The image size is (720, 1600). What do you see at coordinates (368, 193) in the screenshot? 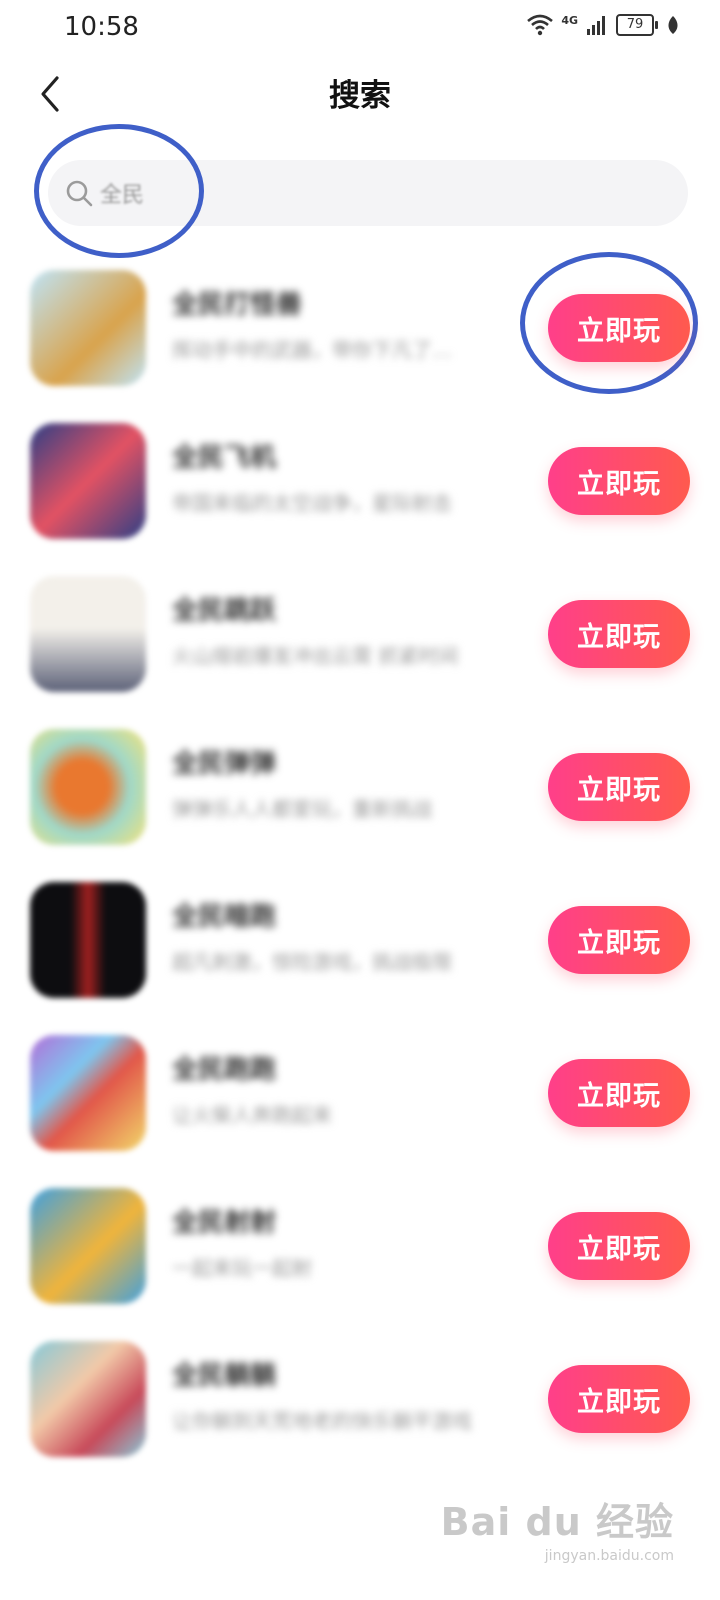
I see `search-input: 全民` at bounding box center [368, 193].